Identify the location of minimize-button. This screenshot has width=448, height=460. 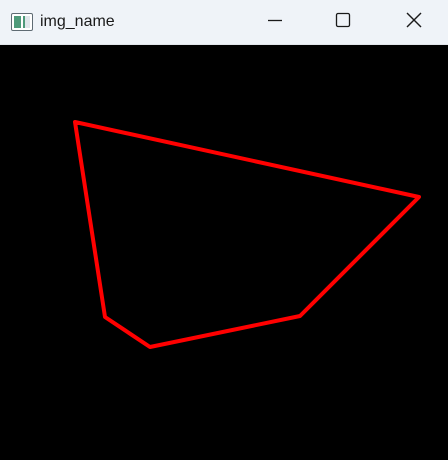
(275, 22).